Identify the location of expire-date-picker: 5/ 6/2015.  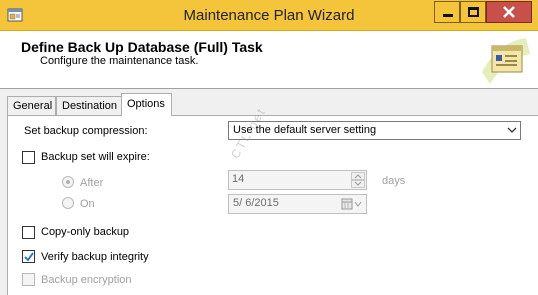
(297, 204).